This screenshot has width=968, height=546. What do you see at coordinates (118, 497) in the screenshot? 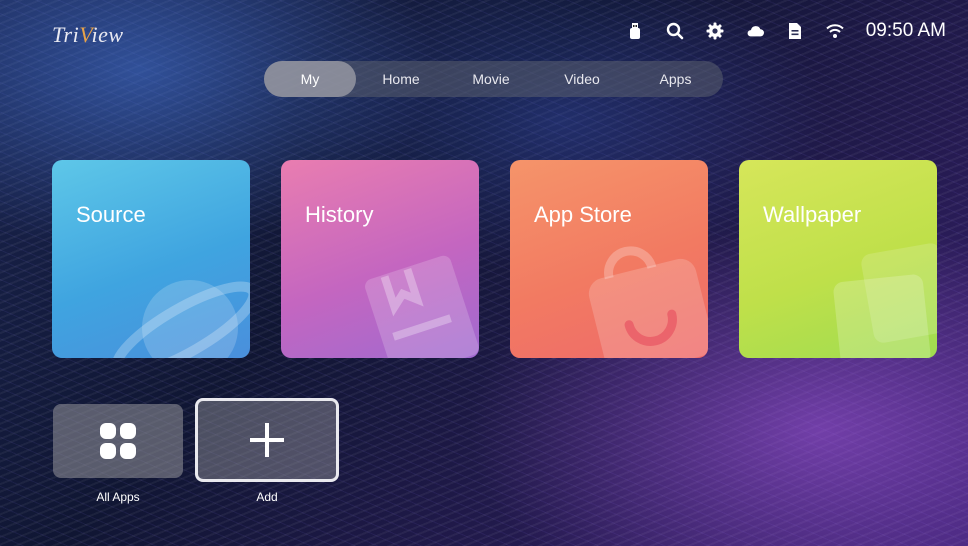
I see `all-apps-label: All Apps` at bounding box center [118, 497].